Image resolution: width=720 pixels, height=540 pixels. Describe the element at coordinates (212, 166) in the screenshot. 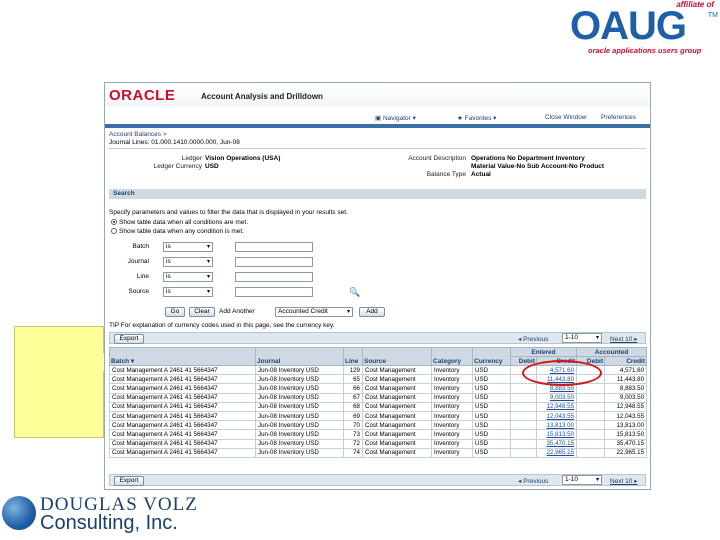

I see `currency-value: USD` at that location.